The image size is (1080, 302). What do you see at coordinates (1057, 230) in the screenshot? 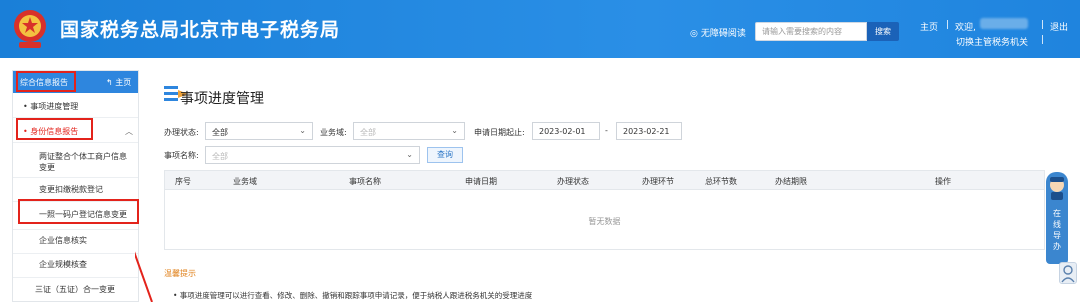
I see `online-guide-label: 在线导办` at bounding box center [1057, 230].